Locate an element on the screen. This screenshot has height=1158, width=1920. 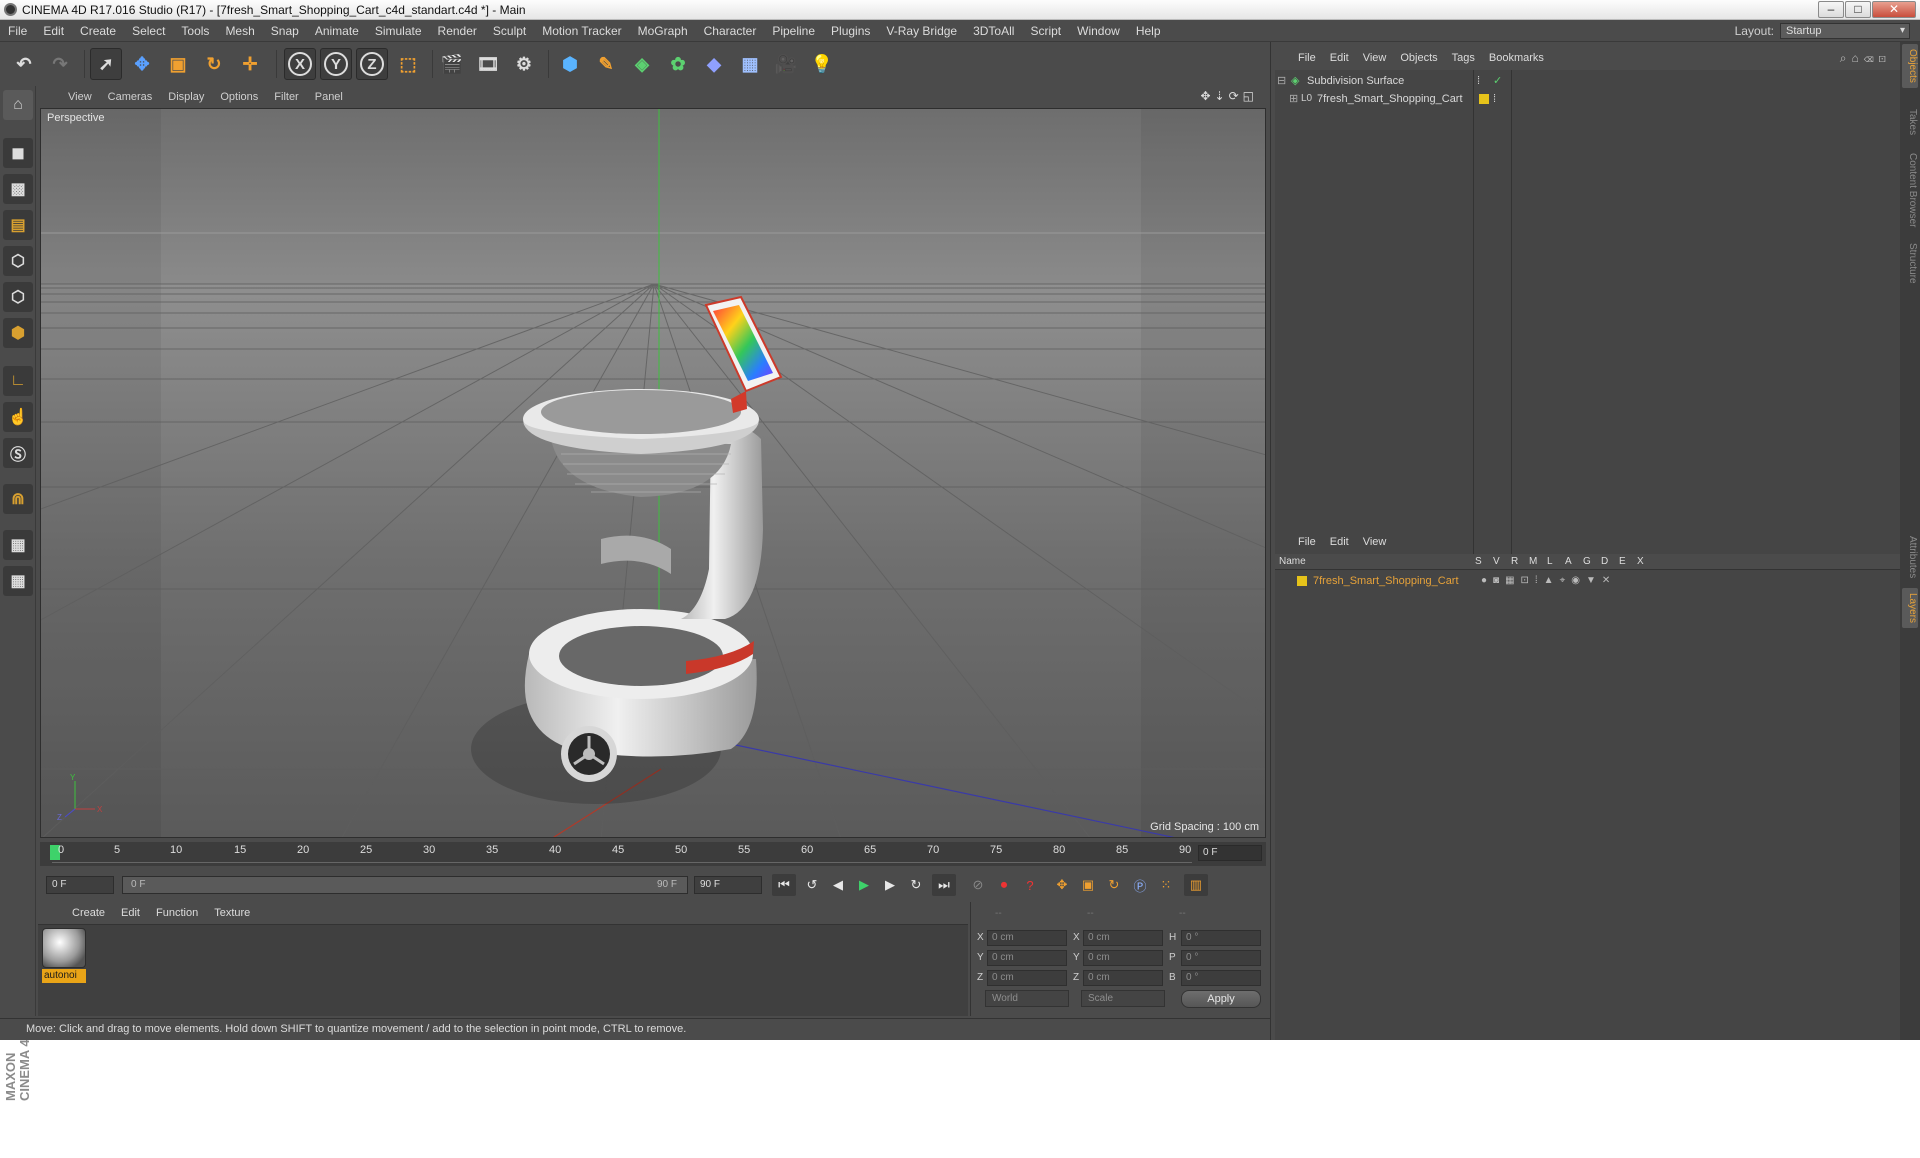
key-rotation-icon: ↻ is located at coordinates (1114, 885).